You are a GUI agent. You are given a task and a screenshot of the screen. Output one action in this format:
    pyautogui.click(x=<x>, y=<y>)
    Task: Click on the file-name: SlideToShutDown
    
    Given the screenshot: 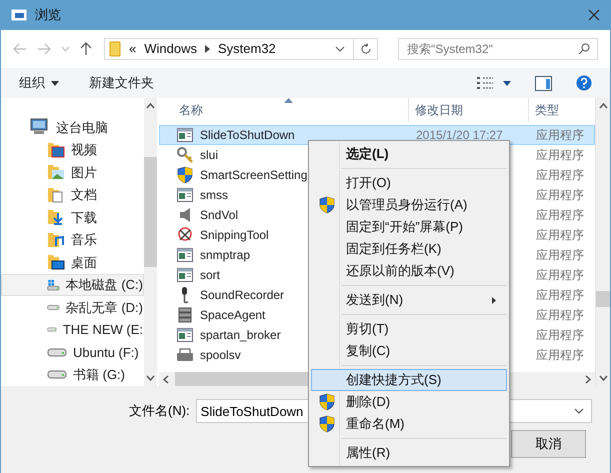 What is the action you would take?
    pyautogui.click(x=247, y=135)
    